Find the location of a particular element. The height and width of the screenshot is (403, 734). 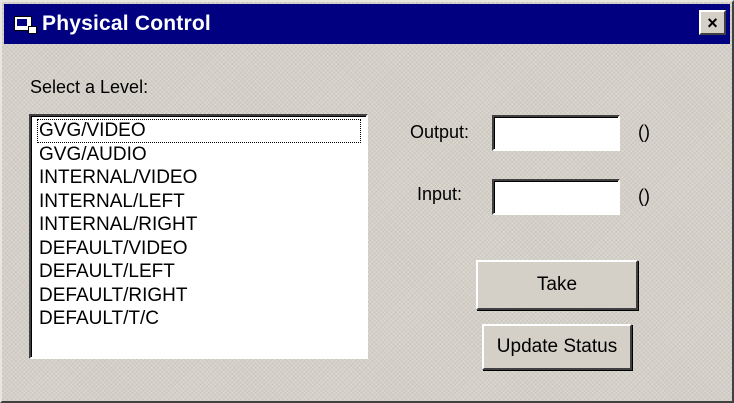

list-item: DEFAULT/T/C is located at coordinates (201, 319).